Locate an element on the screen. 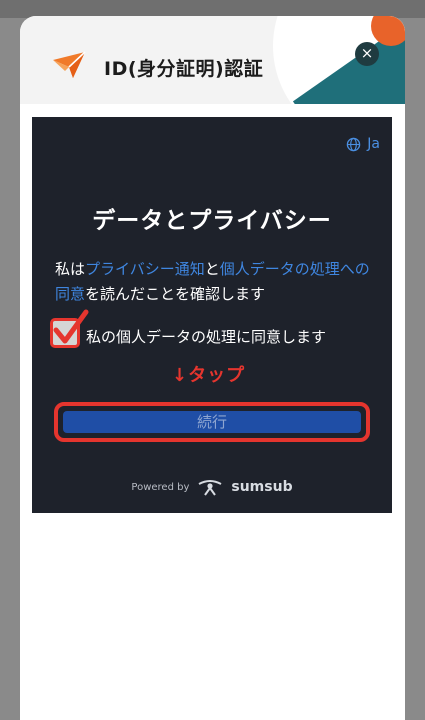 Image resolution: width=425 pixels, height=720 pixels. globe-icon is located at coordinates (354, 144).